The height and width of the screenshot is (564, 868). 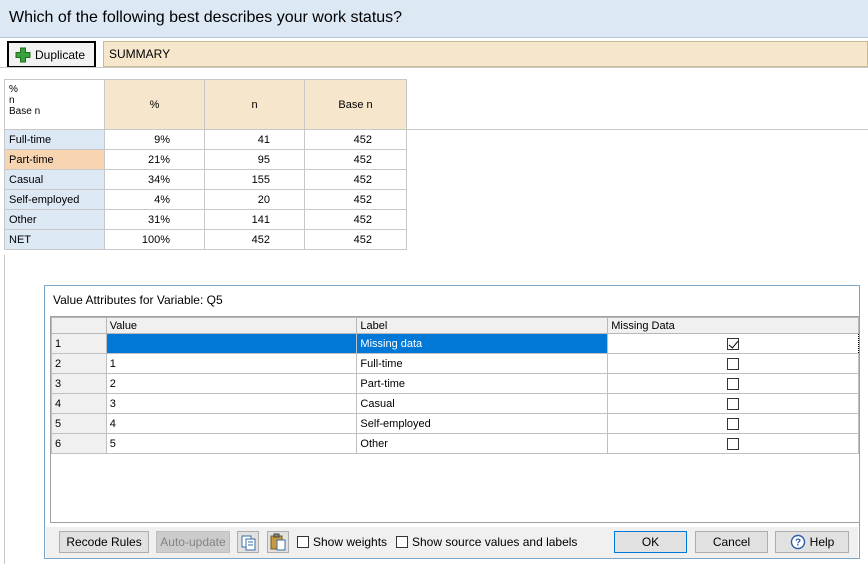 I want to click on value-cell: 3, so click(x=231, y=403).